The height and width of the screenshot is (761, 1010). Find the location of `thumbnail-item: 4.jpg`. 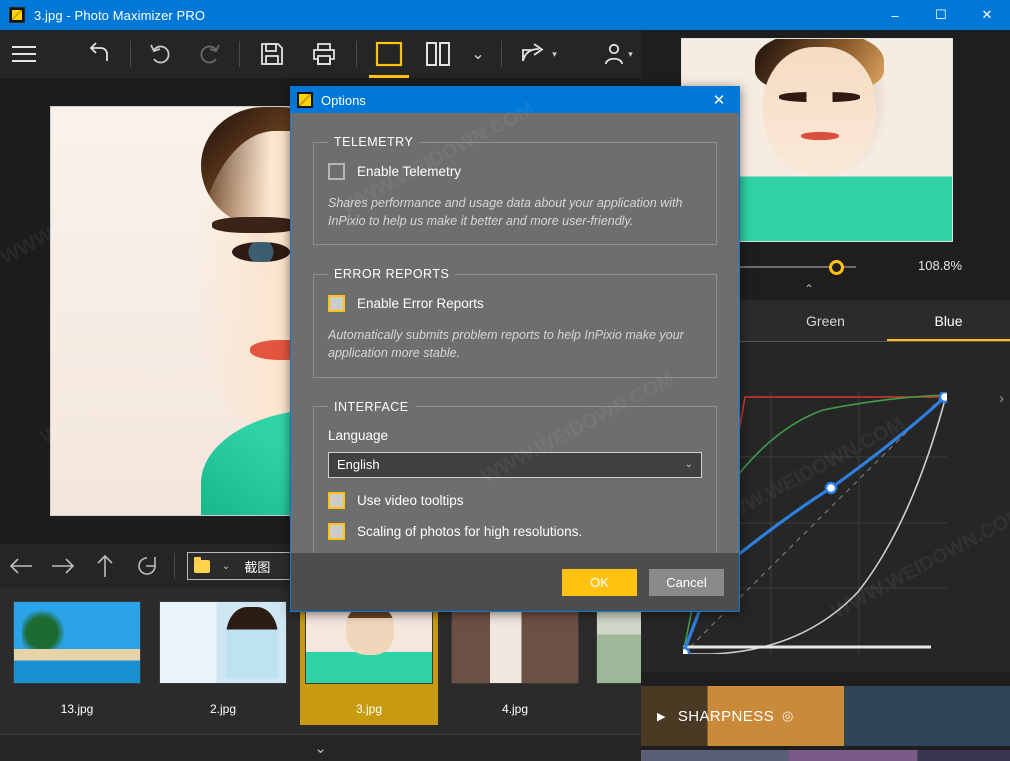

thumbnail-item: 4.jpg is located at coordinates (515, 661).